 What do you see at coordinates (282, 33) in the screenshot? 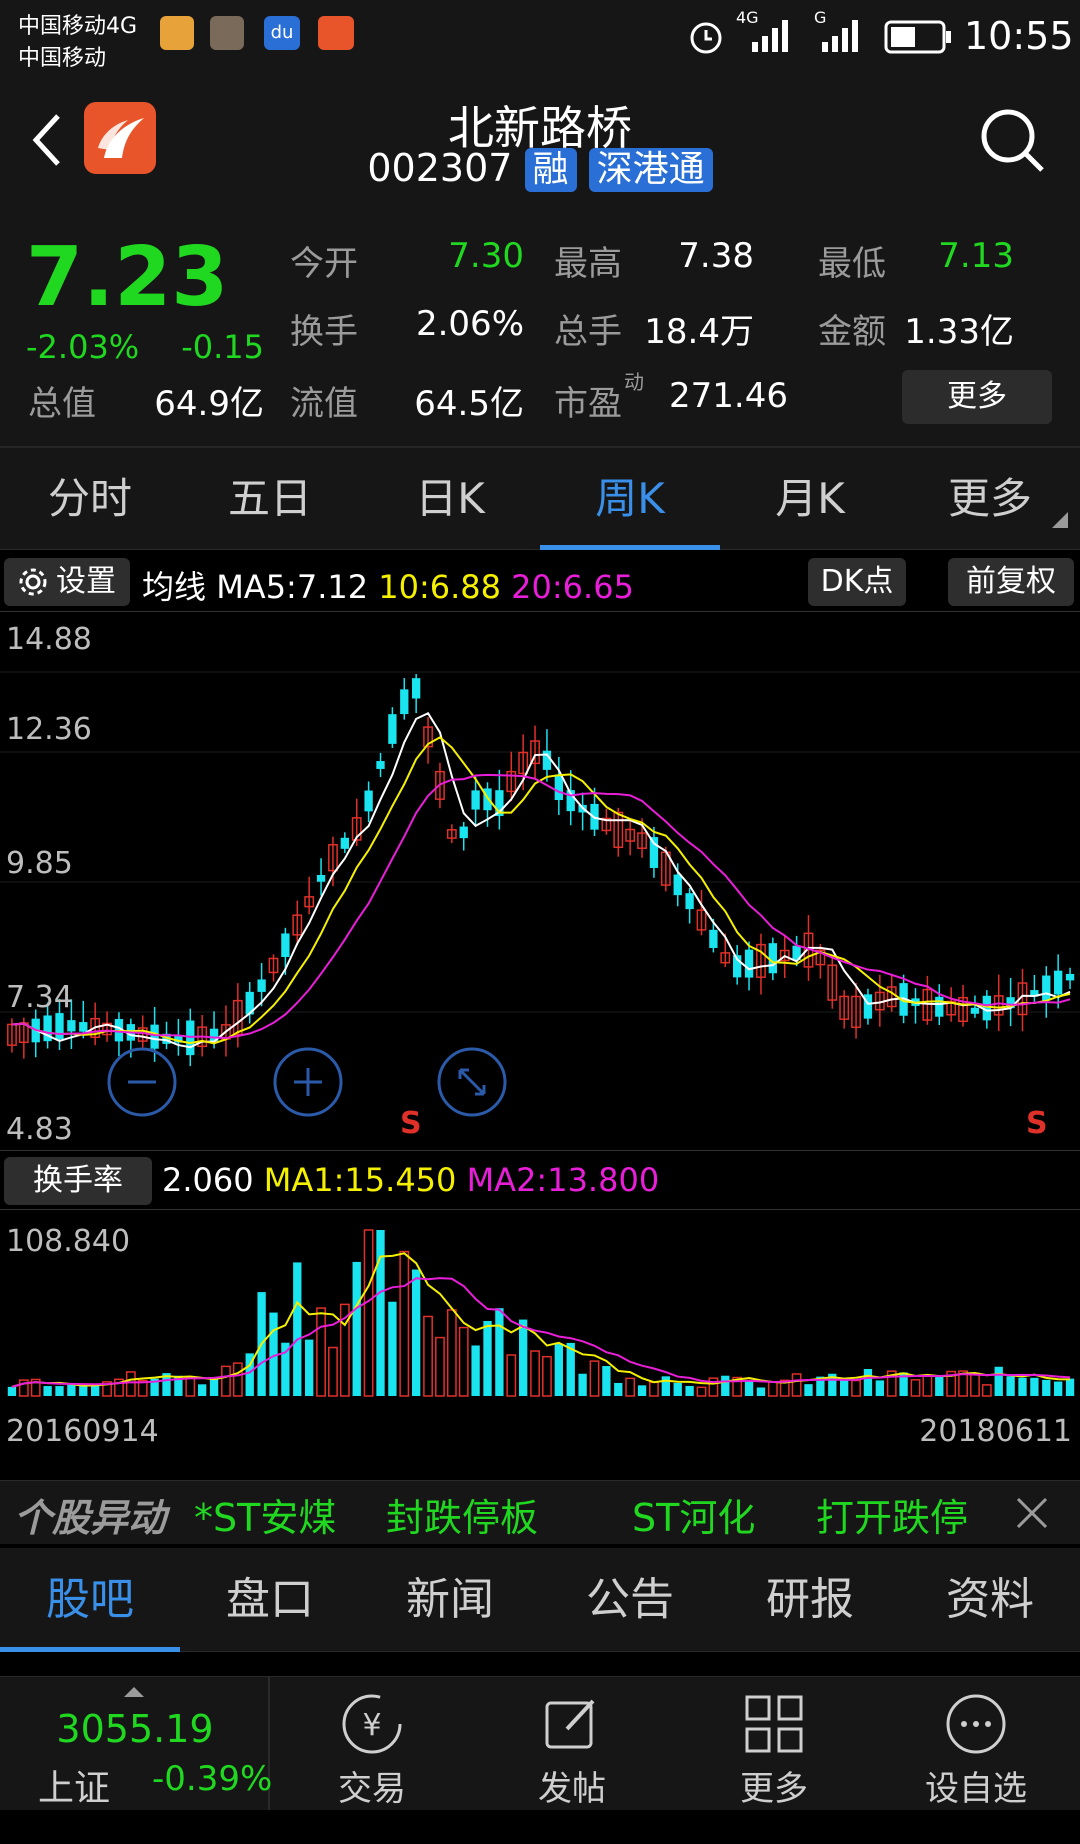
I see `baidu-icon: du` at bounding box center [282, 33].